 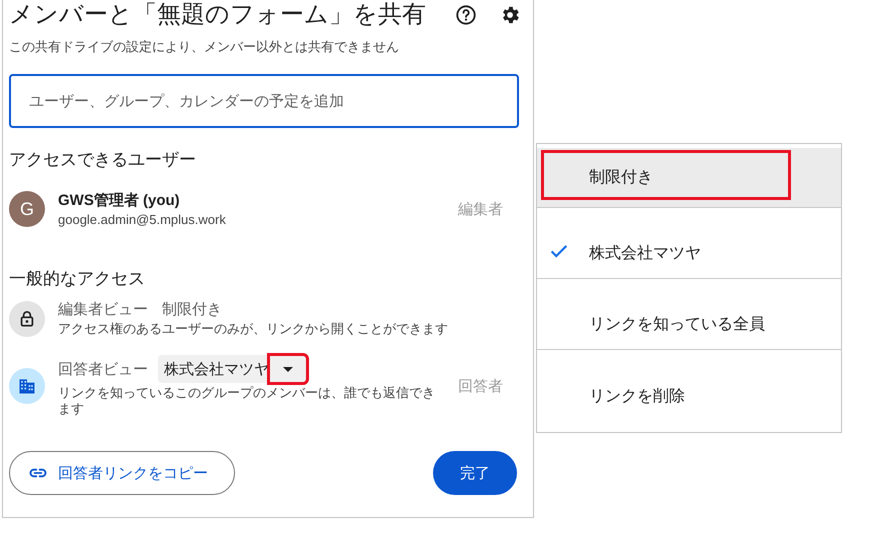 What do you see at coordinates (103, 369) in the screenshot?
I see `access-label: 回答者ビュー` at bounding box center [103, 369].